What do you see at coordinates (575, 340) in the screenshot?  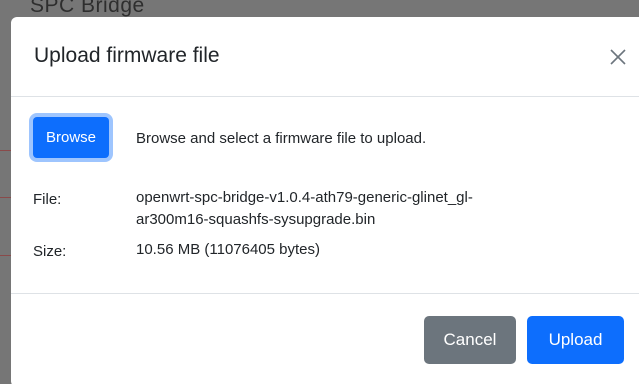 I see `upload-button: Upload` at bounding box center [575, 340].